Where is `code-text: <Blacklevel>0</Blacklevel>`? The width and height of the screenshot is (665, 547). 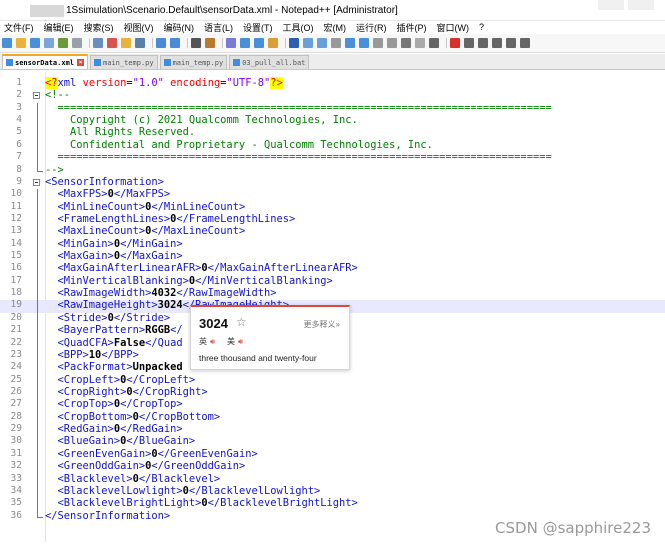 code-text: <Blacklevel>0</Blacklevel> is located at coordinates (139, 478).